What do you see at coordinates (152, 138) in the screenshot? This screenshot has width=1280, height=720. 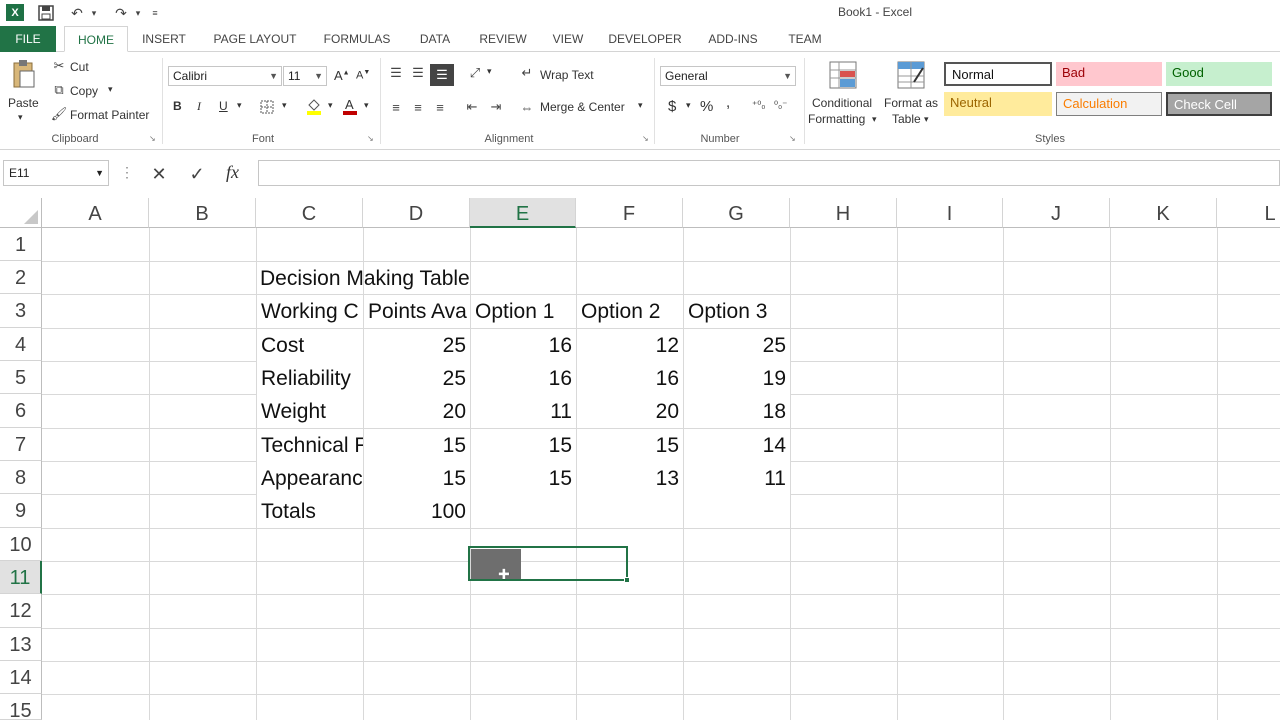 I see `clipboard-launcher-icon: ↘` at bounding box center [152, 138].